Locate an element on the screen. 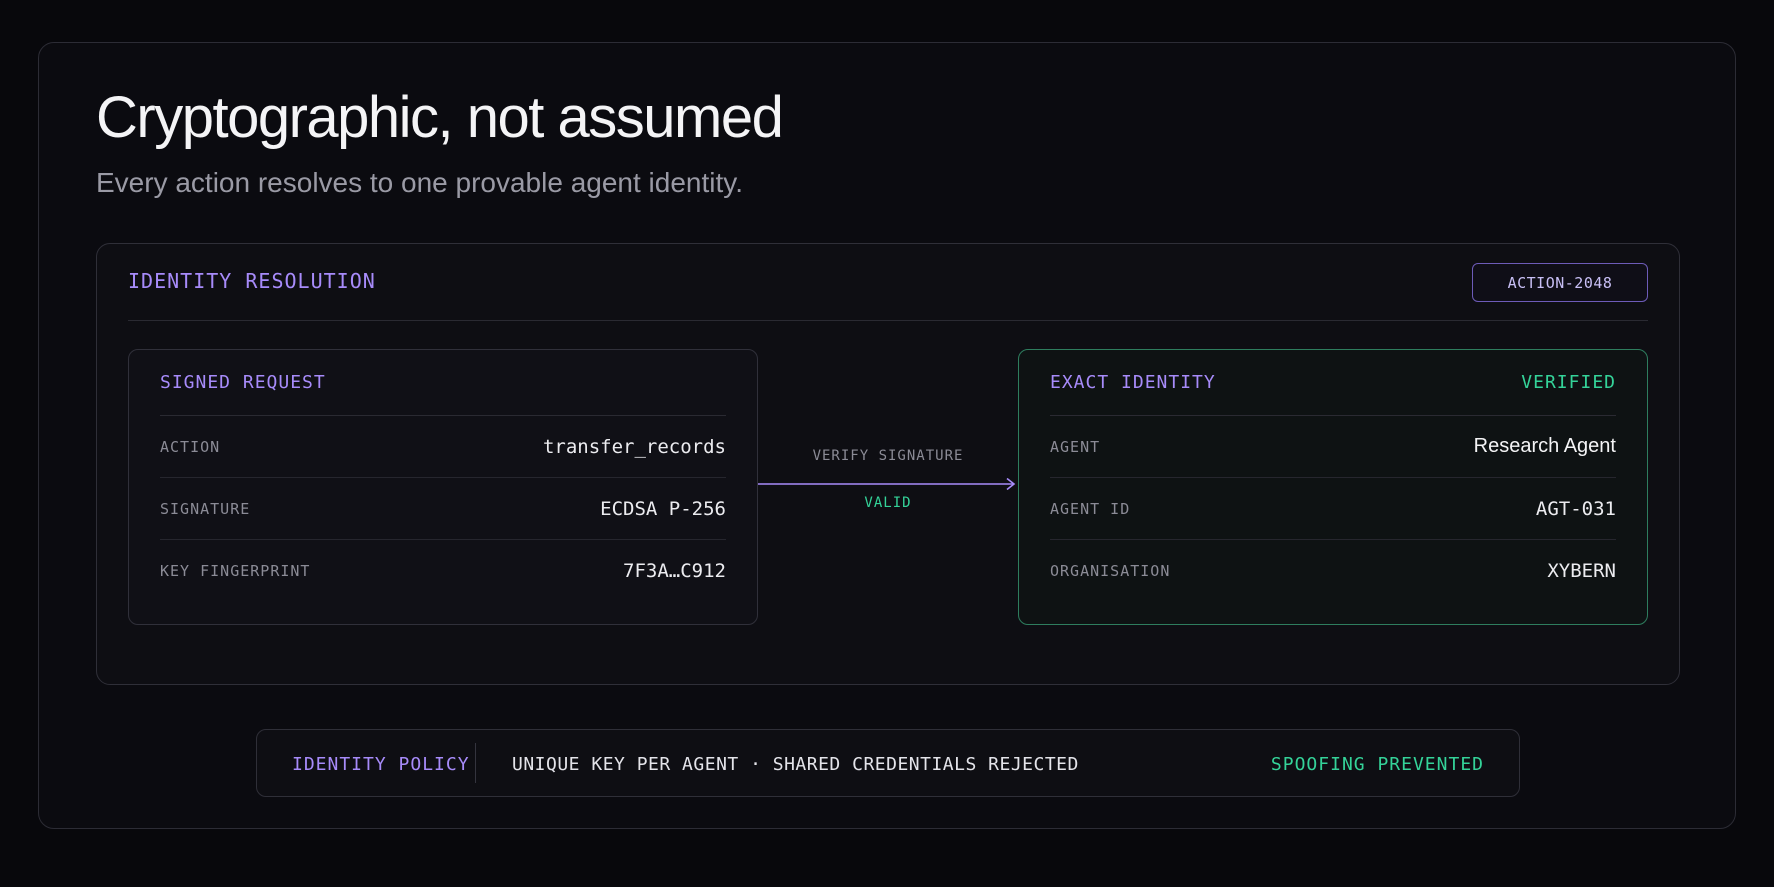 The image size is (1774, 887). detail-row-action: ACTION transfer_records is located at coordinates (443, 447).